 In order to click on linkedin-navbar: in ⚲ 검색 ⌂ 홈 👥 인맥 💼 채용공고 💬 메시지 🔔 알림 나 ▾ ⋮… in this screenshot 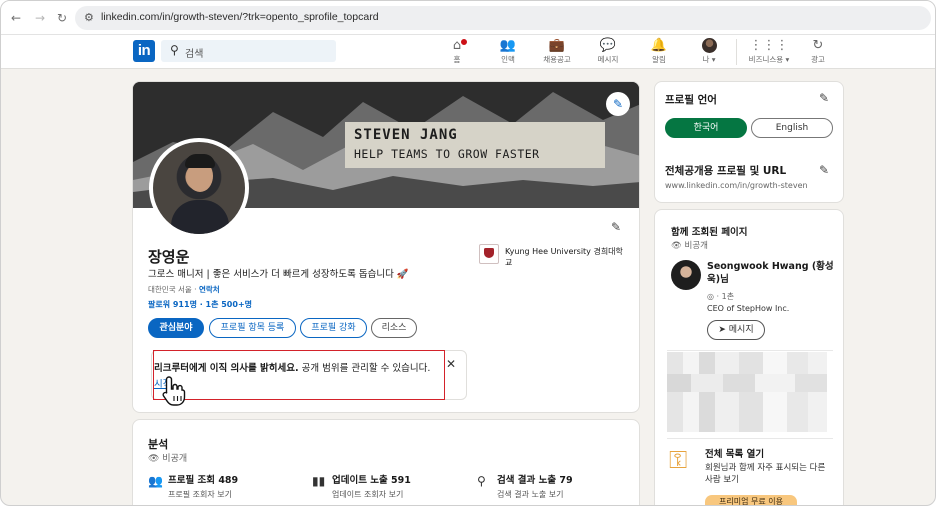, I will do `click(468, 52)`.